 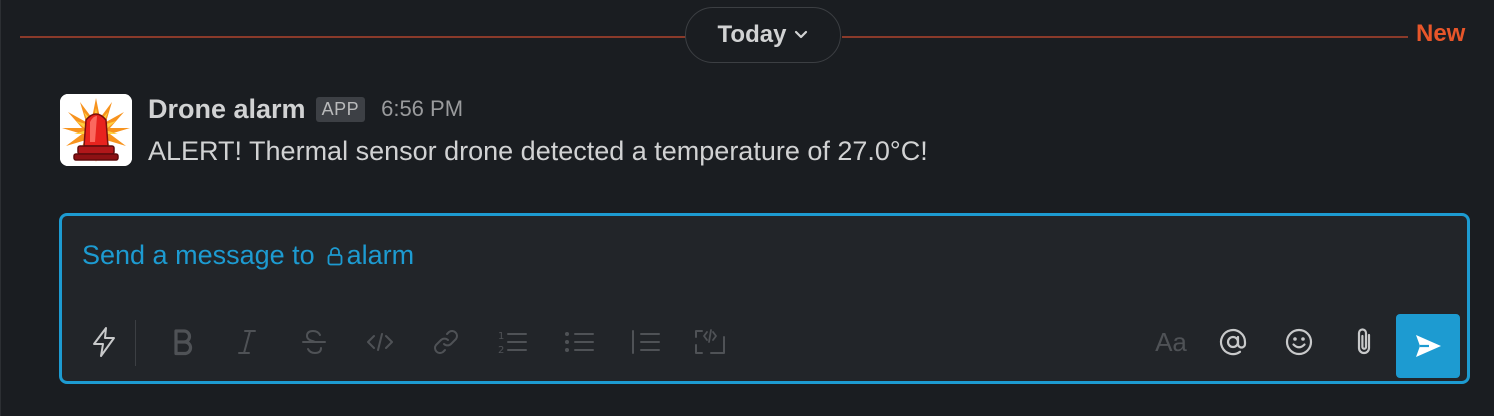 I want to click on code-button, so click(x=380, y=342).